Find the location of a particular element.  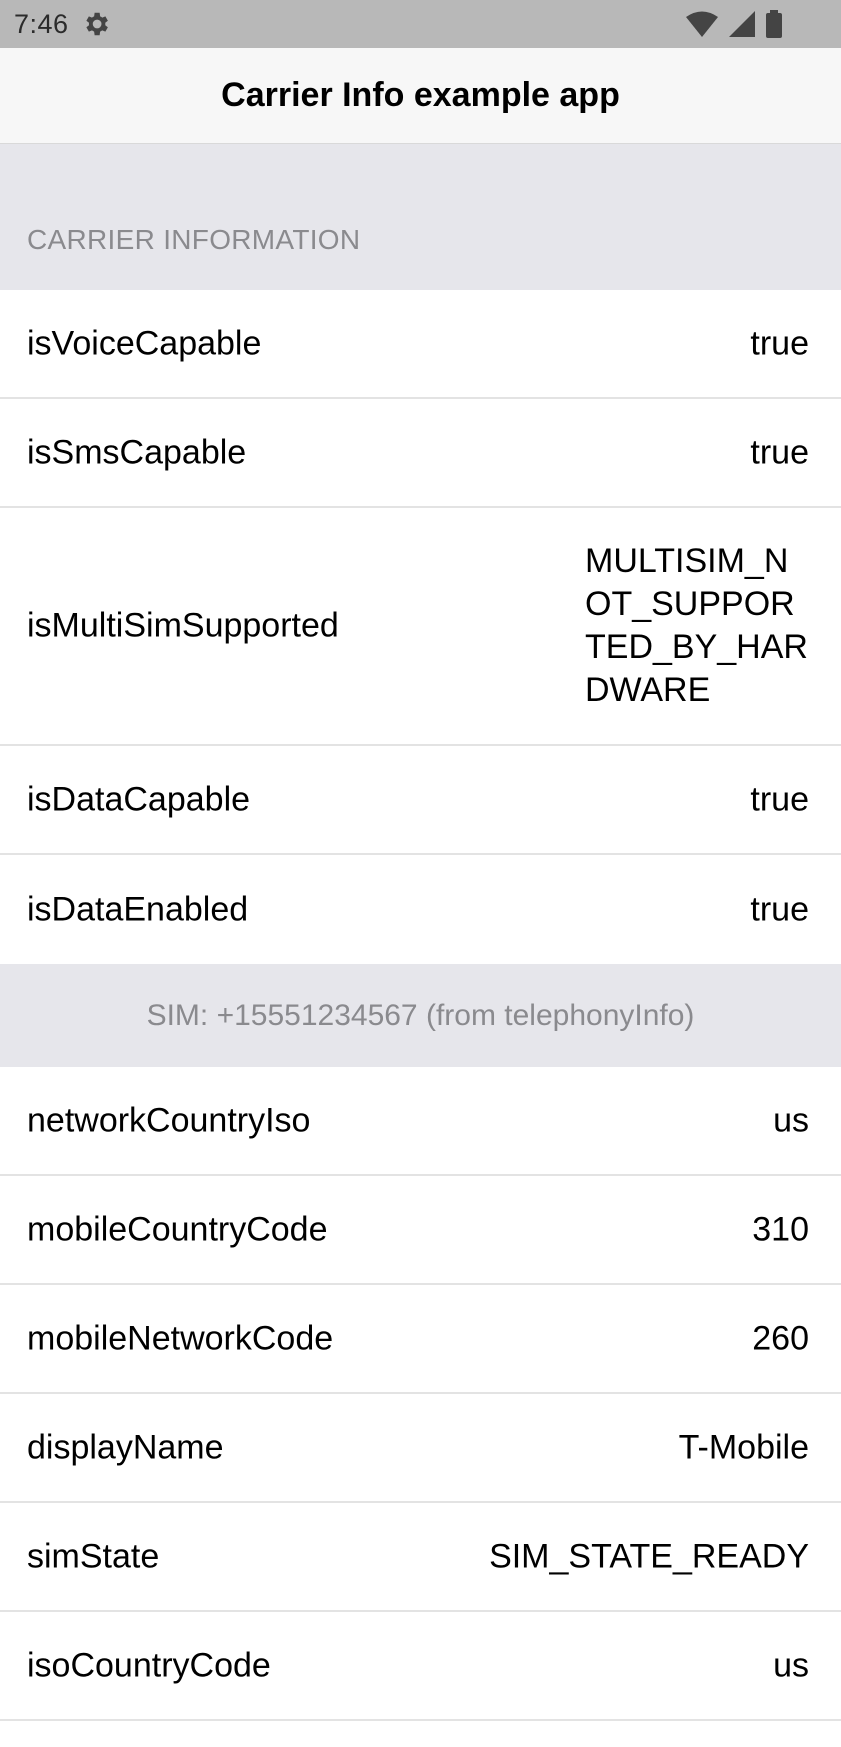

battery-icon is located at coordinates (774, 24).